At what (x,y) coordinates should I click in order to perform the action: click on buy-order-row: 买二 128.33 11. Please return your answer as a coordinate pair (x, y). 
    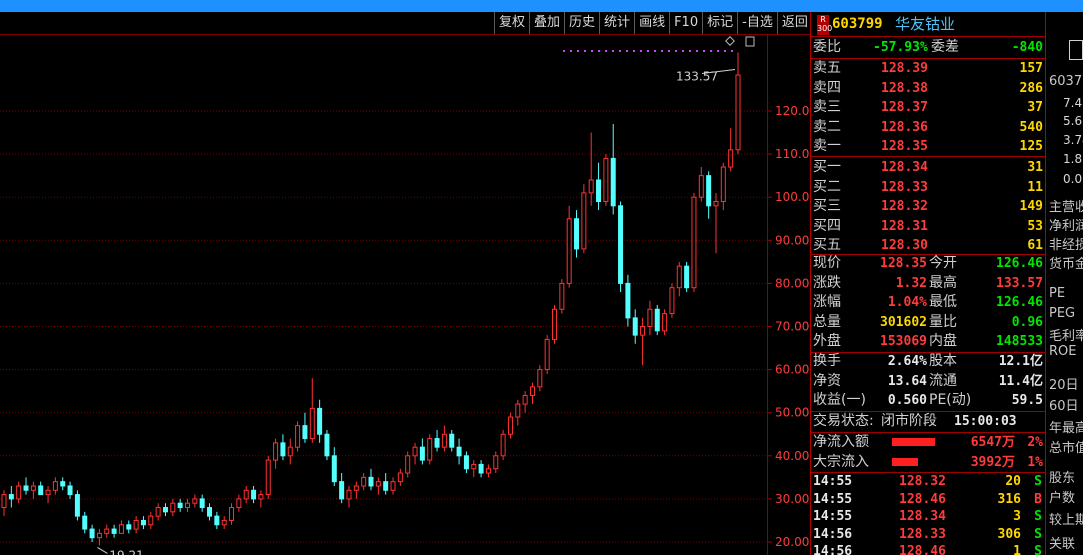
    Looking at the image, I should click on (928, 187).